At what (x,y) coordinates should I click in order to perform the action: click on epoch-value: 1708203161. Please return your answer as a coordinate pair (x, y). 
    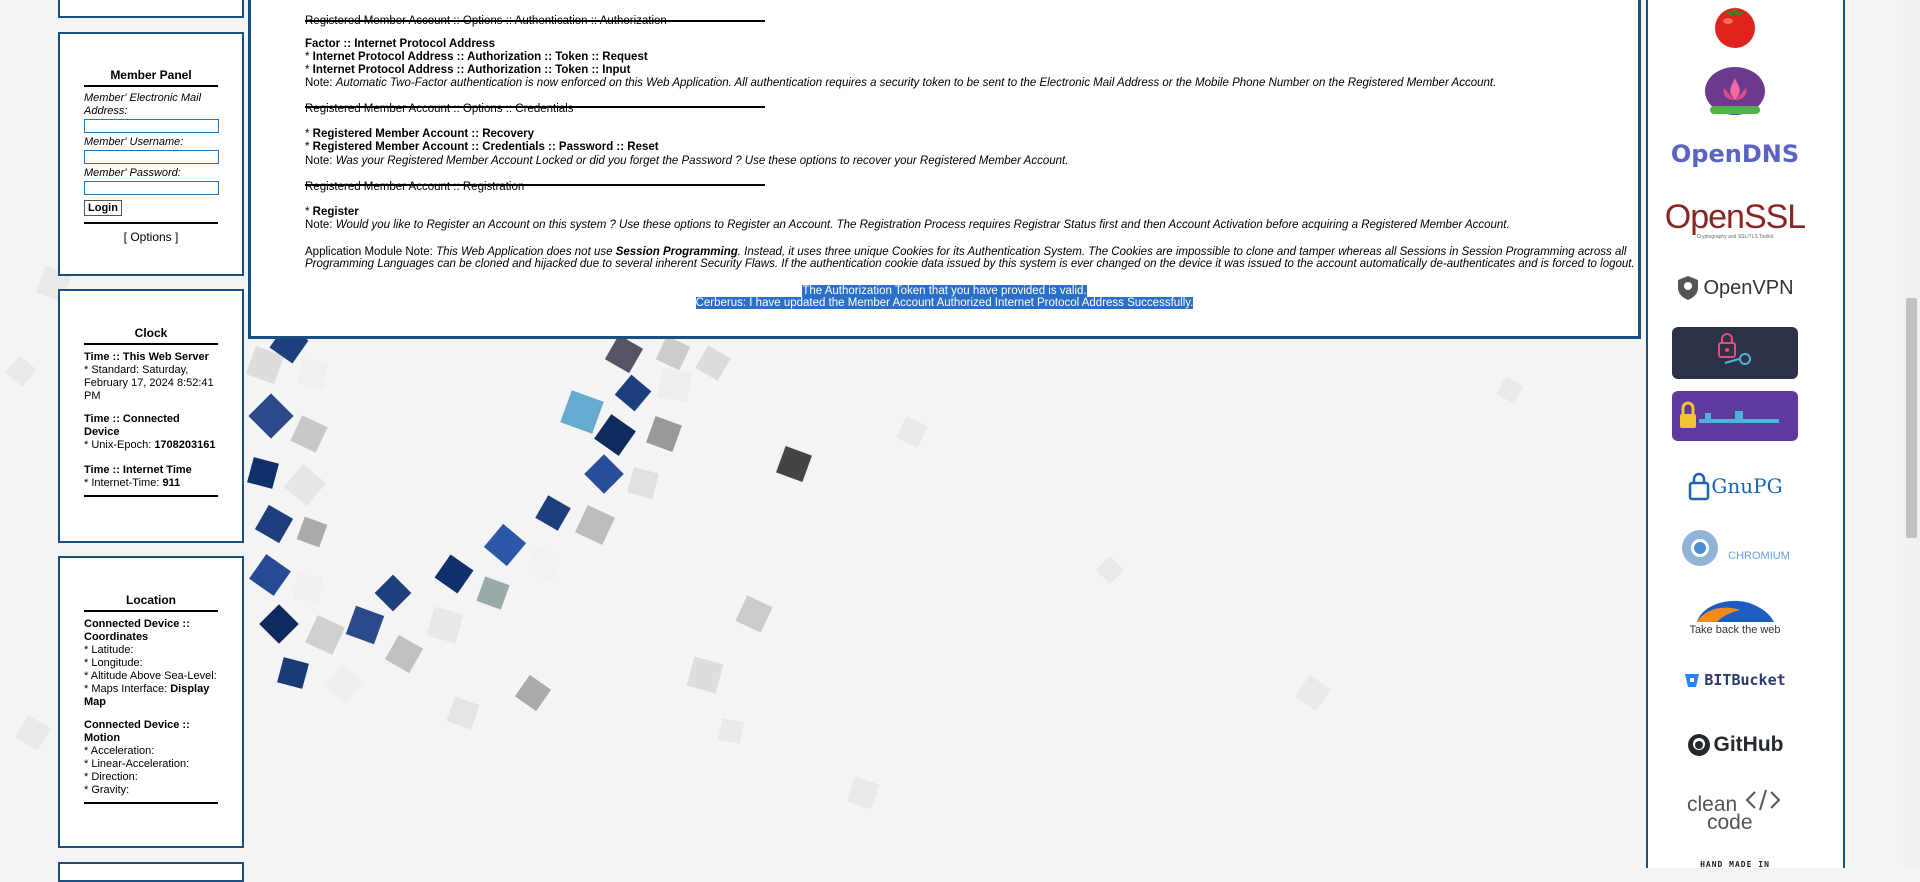
    Looking at the image, I should click on (185, 445).